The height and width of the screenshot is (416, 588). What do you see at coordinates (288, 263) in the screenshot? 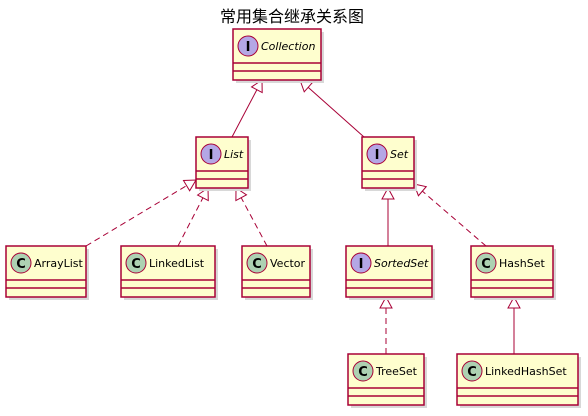
I see `class-name-vector: Vector` at bounding box center [288, 263].